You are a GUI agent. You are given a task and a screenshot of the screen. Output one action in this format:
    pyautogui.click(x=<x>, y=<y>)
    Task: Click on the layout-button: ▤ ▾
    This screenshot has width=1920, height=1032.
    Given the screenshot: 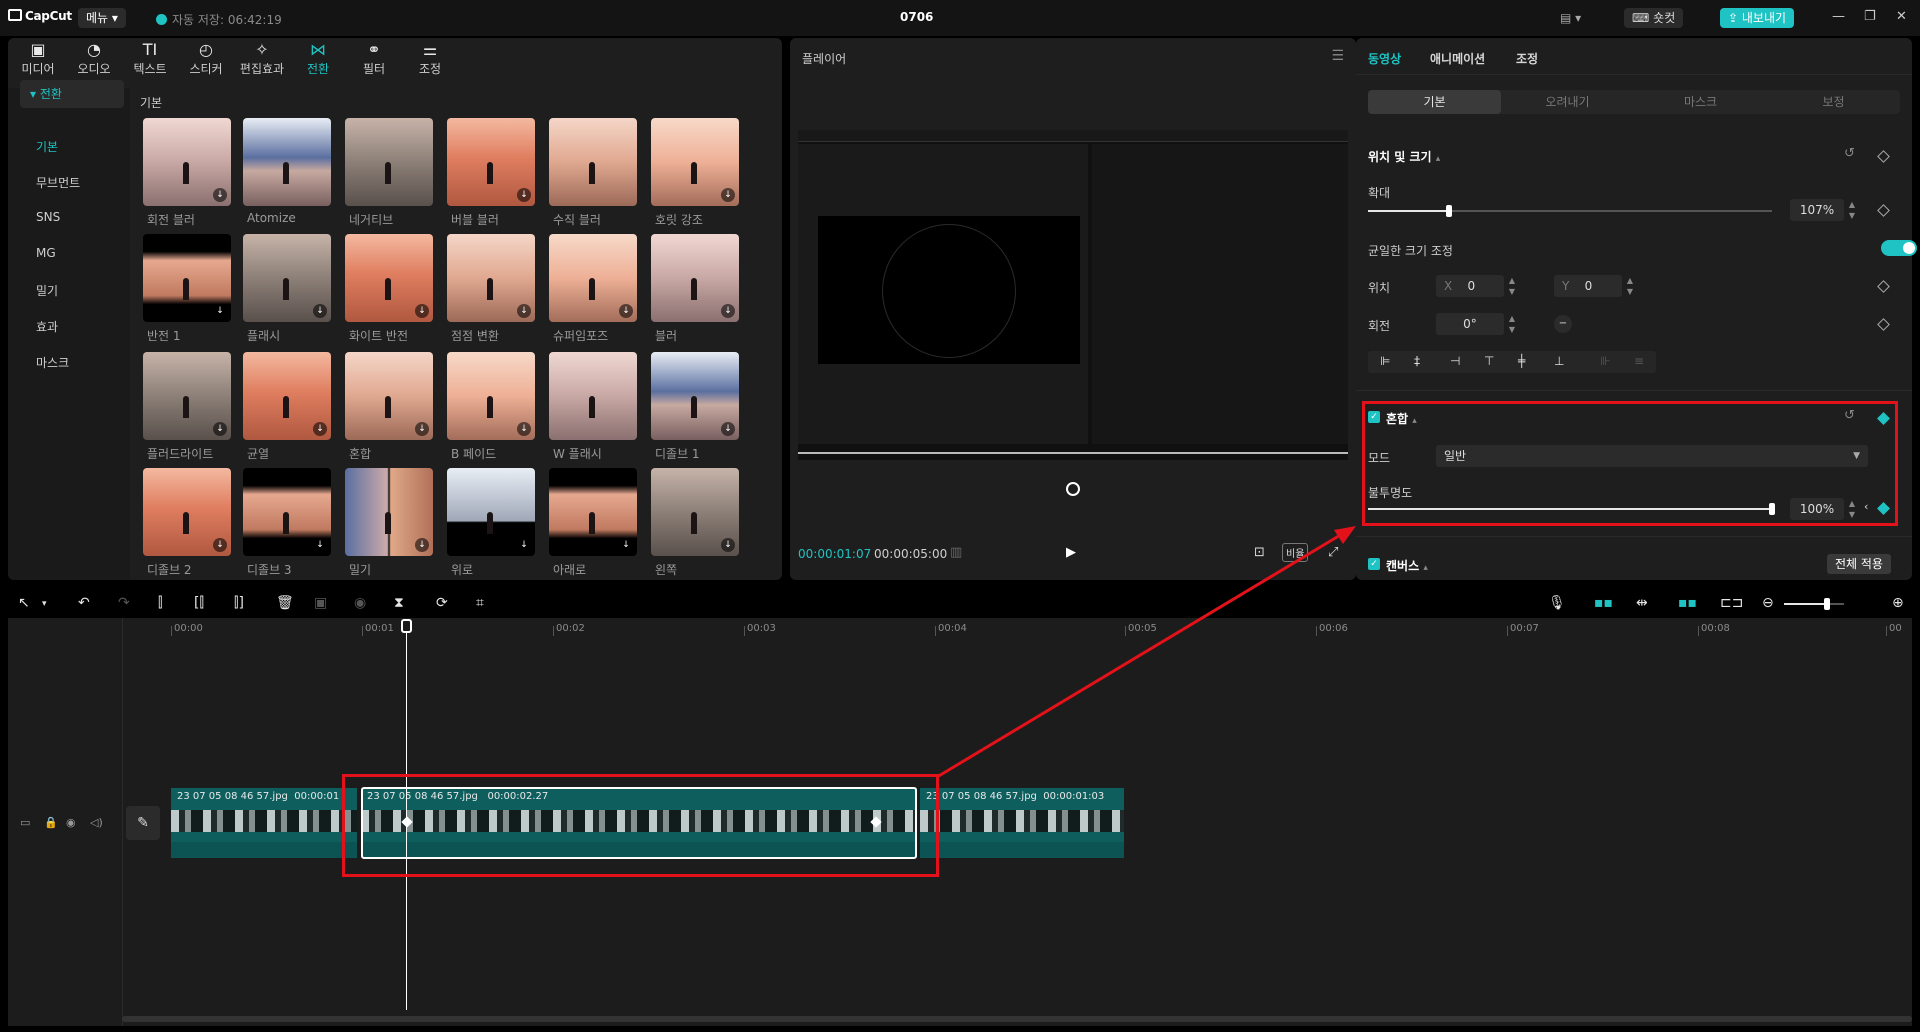 What is the action you would take?
    pyautogui.click(x=1570, y=18)
    